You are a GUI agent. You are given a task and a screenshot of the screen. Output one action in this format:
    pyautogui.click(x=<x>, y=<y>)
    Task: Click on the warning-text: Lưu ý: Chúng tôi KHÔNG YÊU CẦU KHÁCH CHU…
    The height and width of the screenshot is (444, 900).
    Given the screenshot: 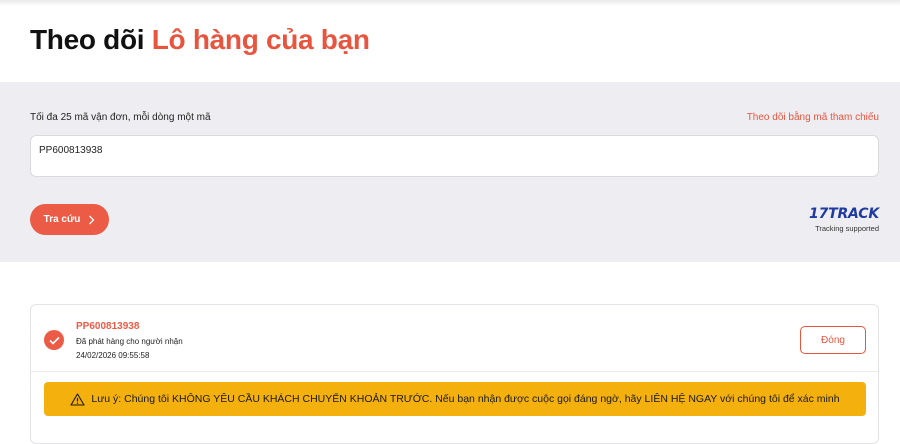 What is the action you would take?
    pyautogui.click(x=465, y=399)
    